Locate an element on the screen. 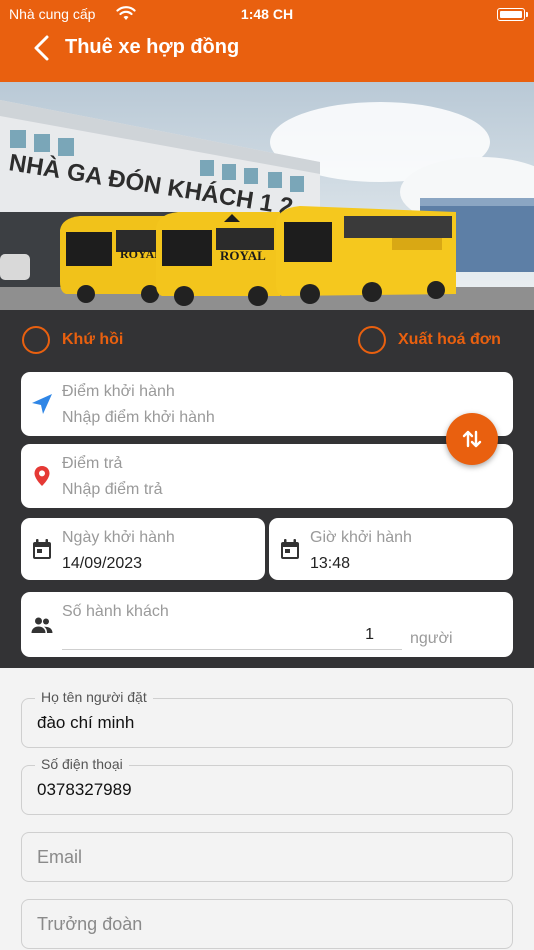 This screenshot has height=950, width=534. departure-time-label: Giờ khởi hành is located at coordinates (361, 537).